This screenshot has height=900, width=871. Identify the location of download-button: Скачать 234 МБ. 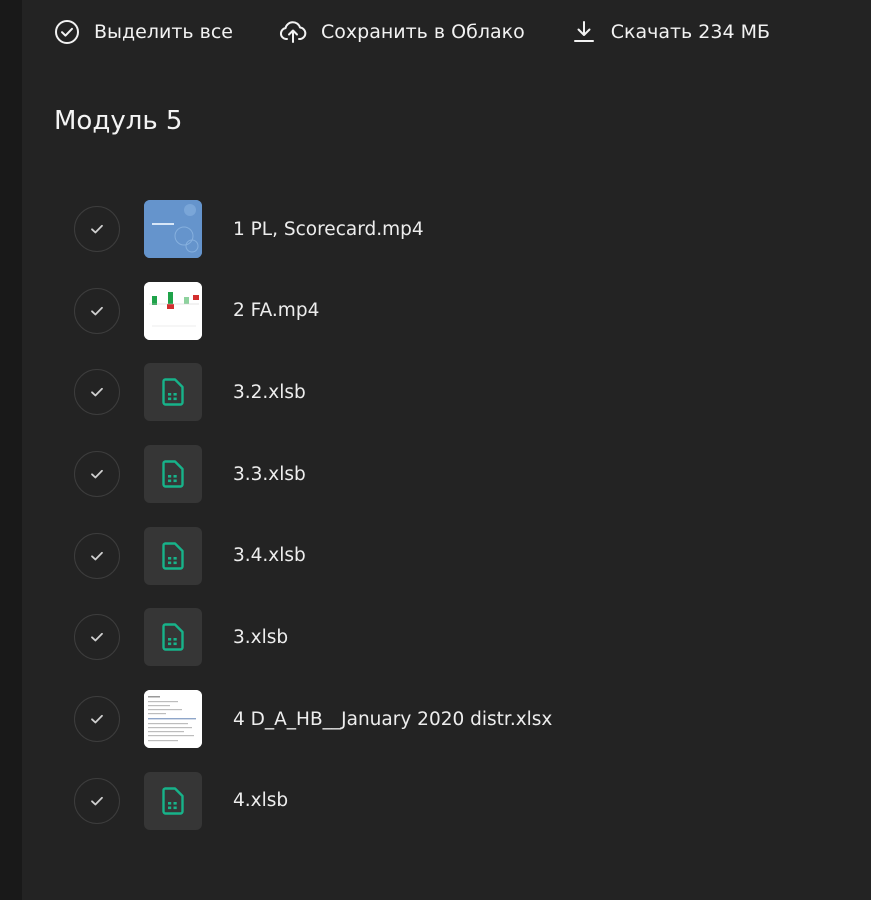
(670, 32).